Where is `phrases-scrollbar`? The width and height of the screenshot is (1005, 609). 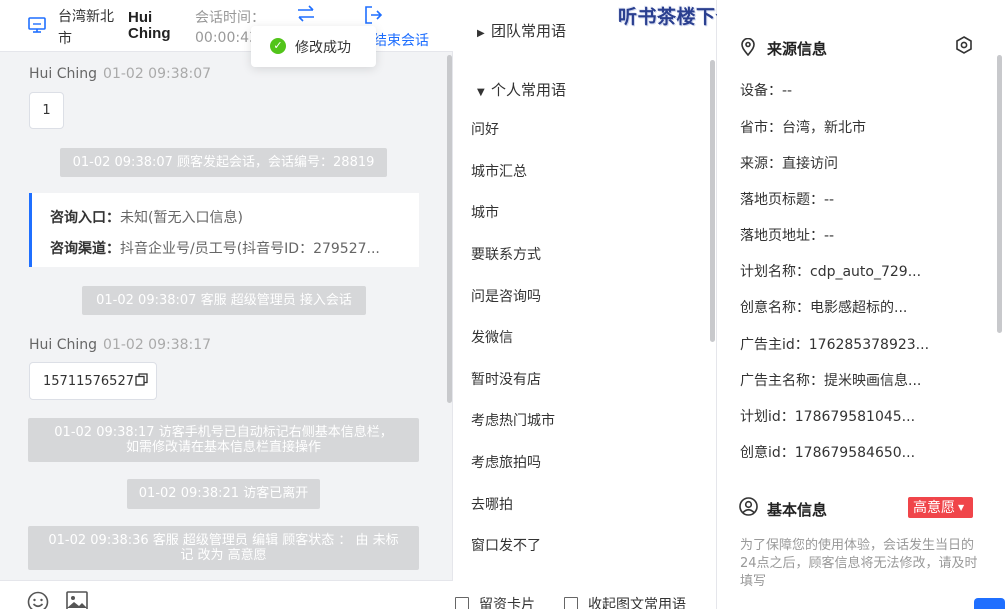
phrases-scrollbar is located at coordinates (712, 201).